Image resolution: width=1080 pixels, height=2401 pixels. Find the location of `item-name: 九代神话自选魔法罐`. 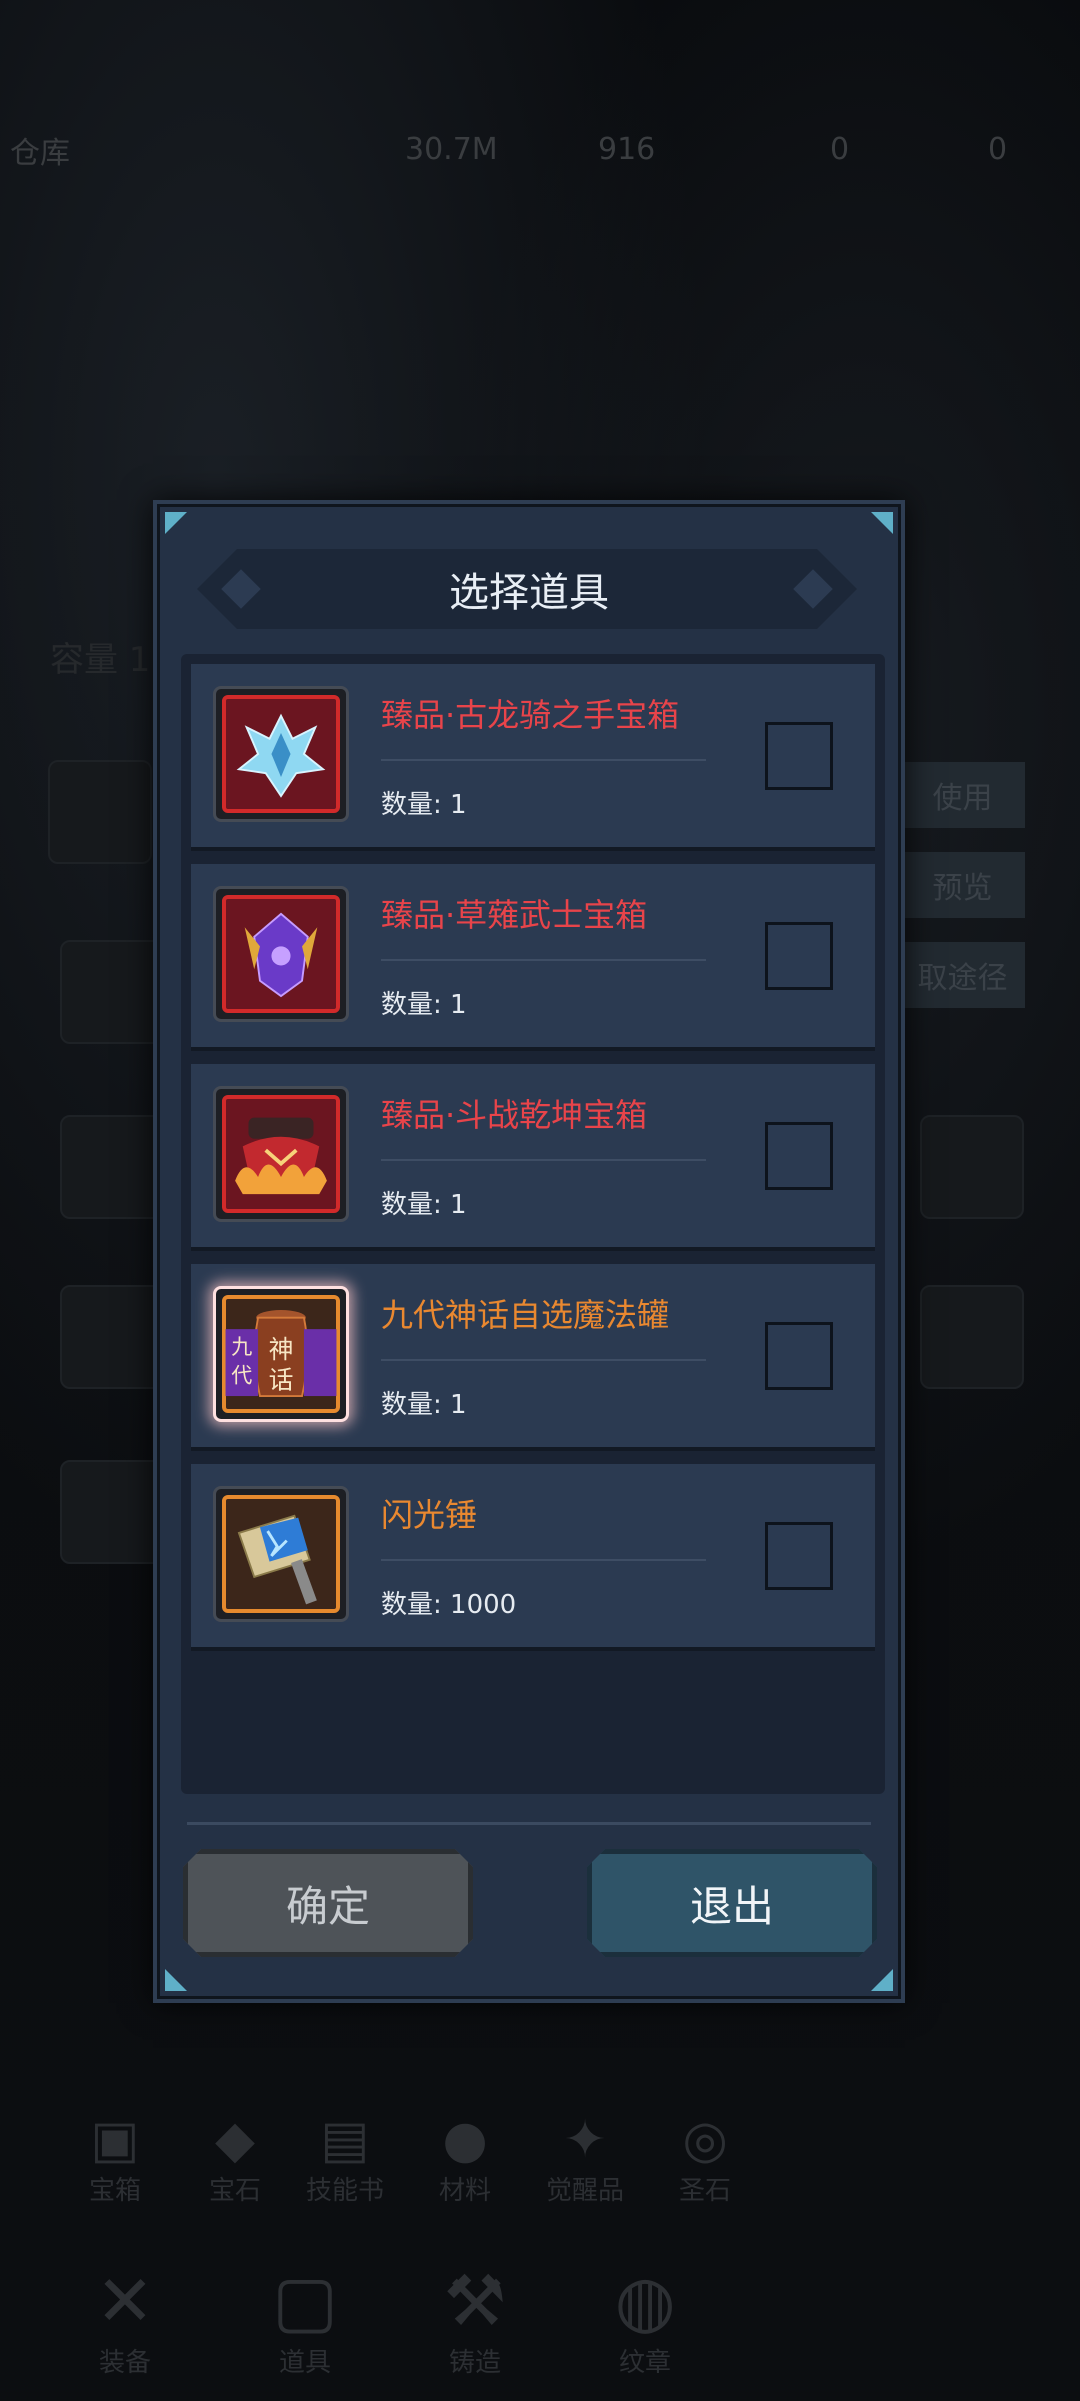

item-name: 九代神话自选魔法罐 is located at coordinates (525, 1315).